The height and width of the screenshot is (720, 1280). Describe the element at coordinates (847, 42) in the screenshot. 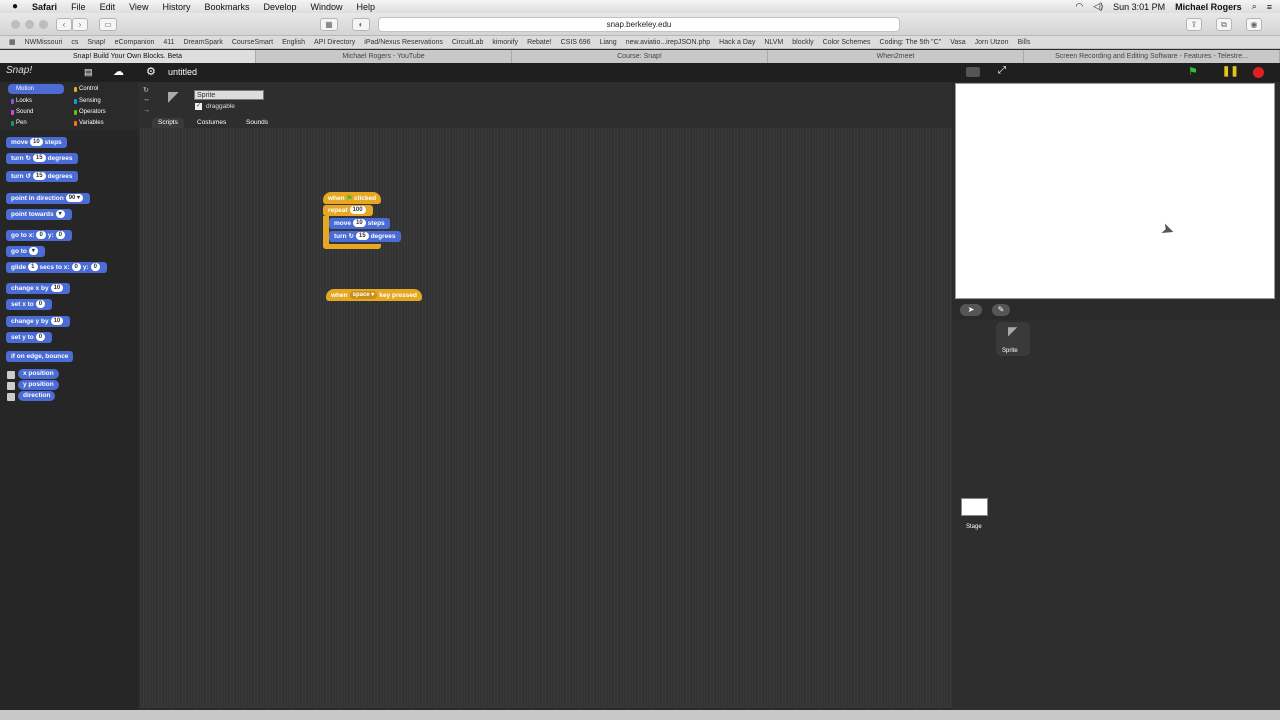

I see `bookmark: Color Schemes` at that location.